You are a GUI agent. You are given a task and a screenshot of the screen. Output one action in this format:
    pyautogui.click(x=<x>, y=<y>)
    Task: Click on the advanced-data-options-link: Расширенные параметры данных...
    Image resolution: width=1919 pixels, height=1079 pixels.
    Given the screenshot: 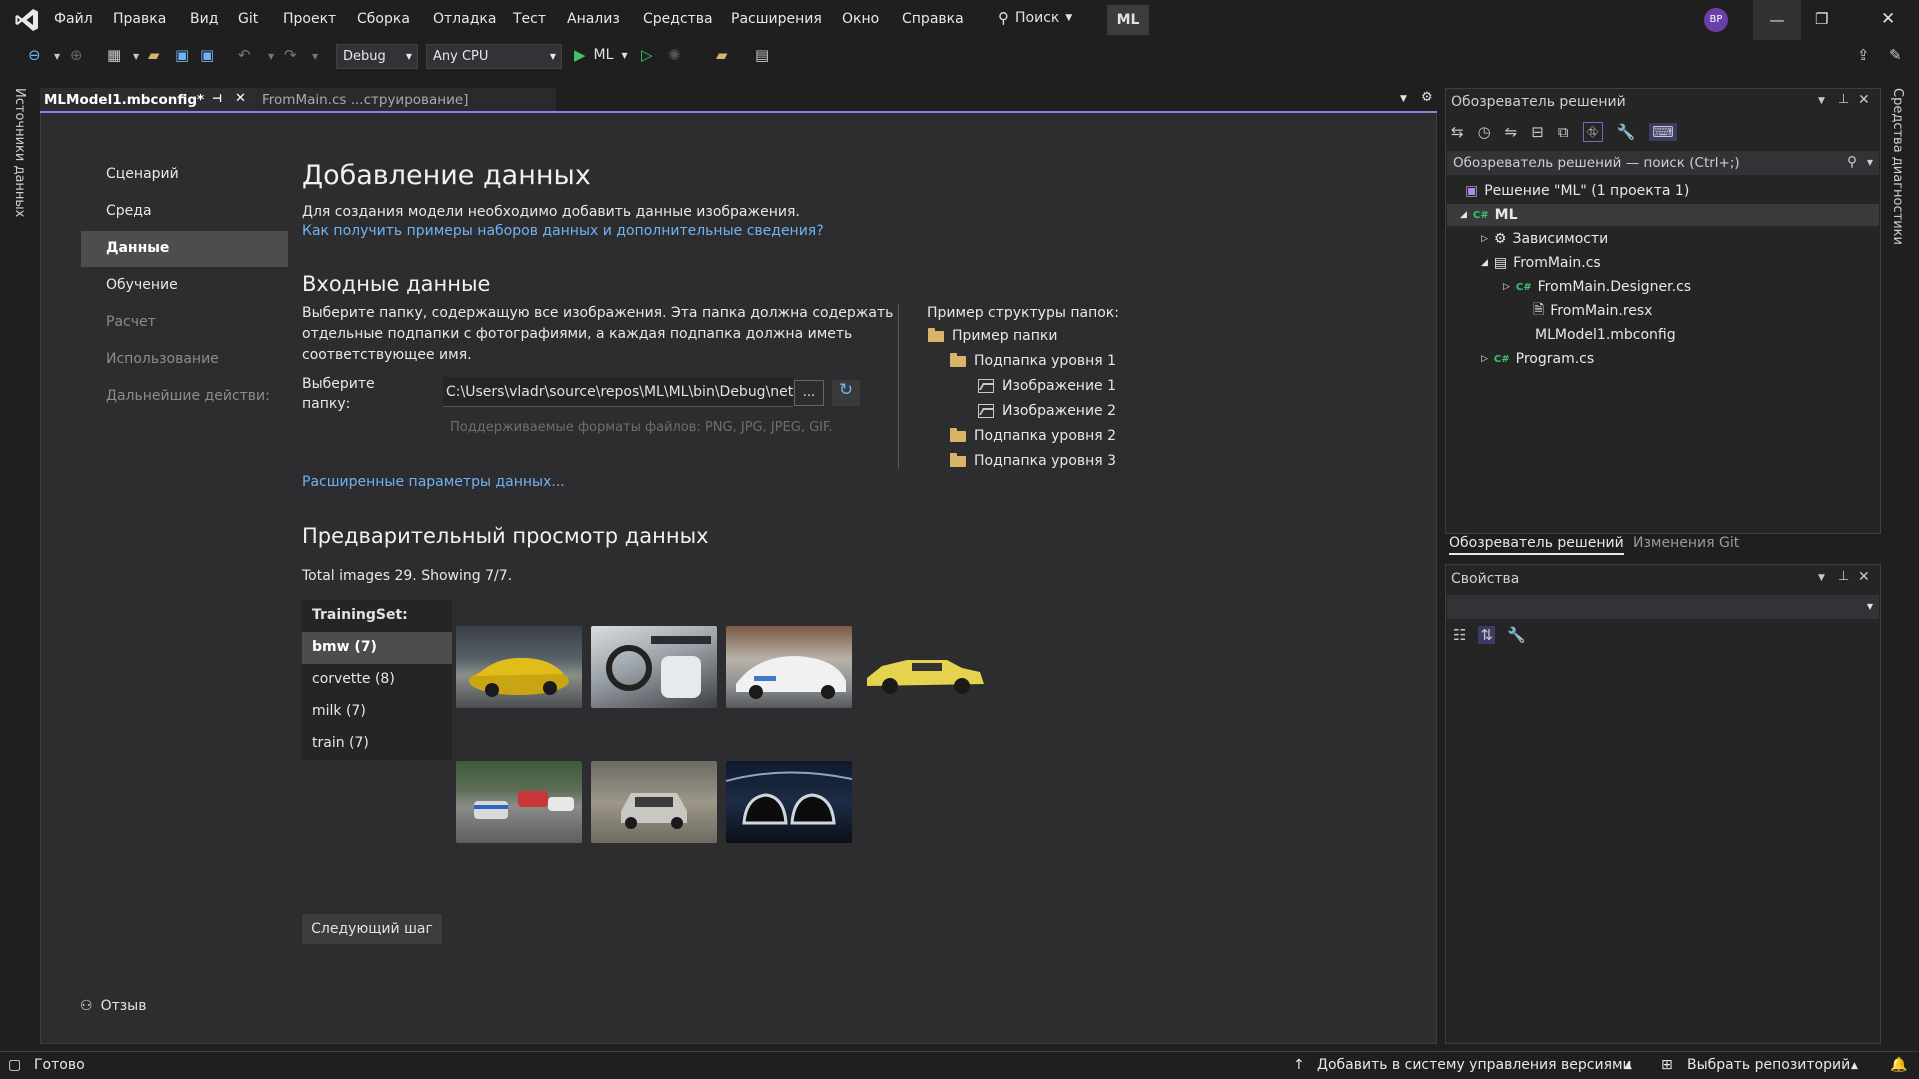 What is the action you would take?
    pyautogui.click(x=433, y=482)
    